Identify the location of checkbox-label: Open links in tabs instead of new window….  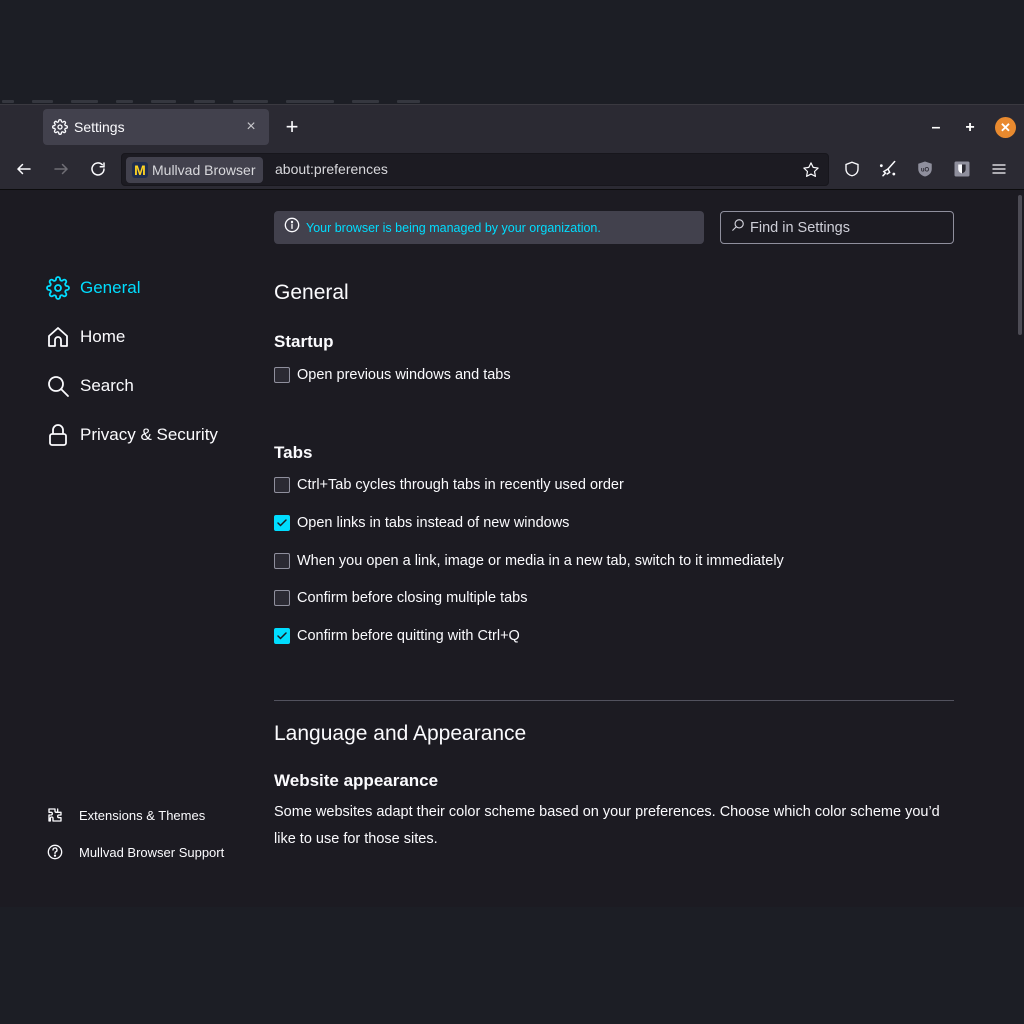
(433, 523).